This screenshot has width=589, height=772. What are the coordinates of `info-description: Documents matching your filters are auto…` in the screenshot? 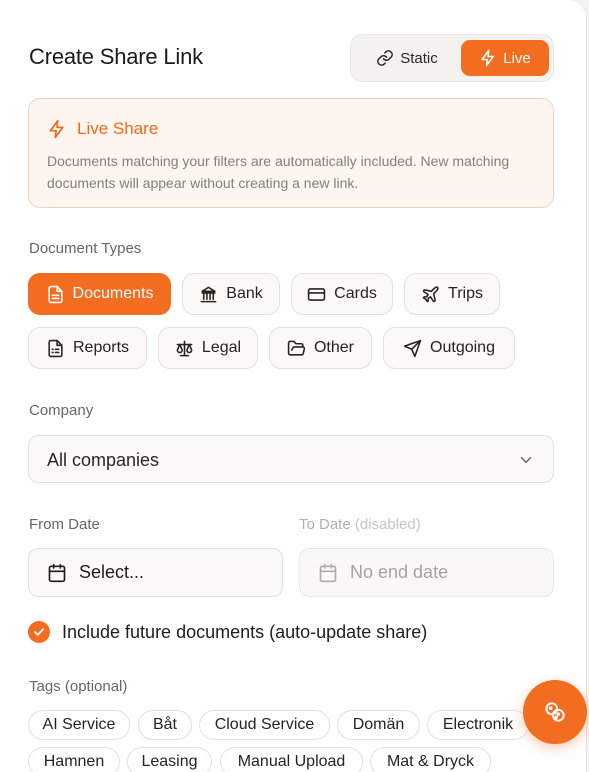 It's located at (278, 172).